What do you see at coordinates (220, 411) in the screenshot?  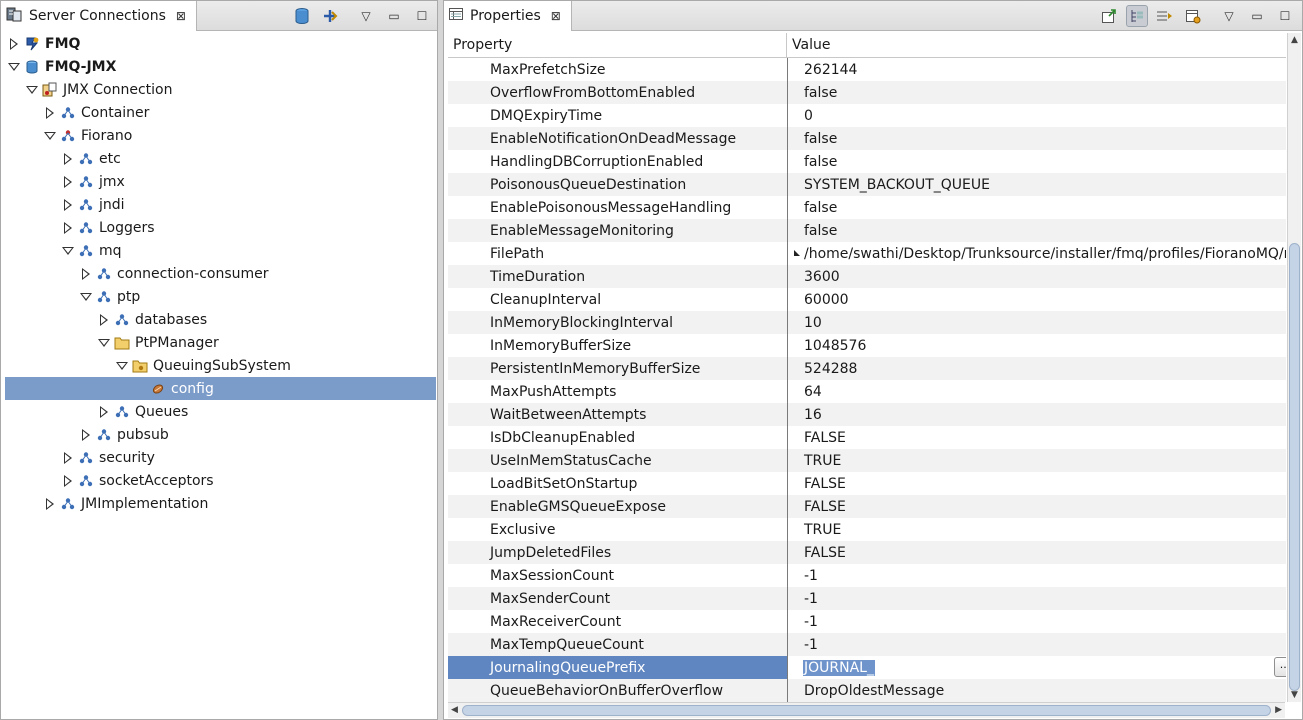 I see `tree-item-queues: Queues` at bounding box center [220, 411].